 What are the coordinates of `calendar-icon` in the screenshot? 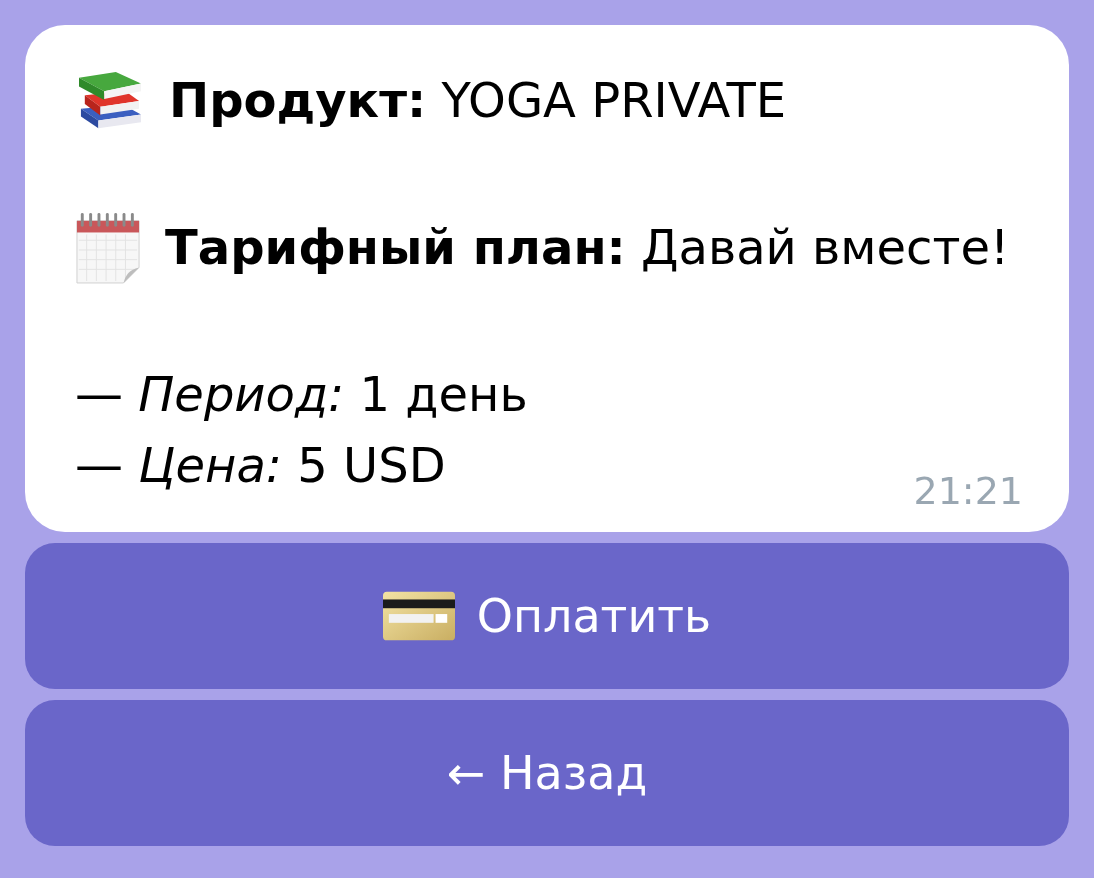 It's located at (108, 247).